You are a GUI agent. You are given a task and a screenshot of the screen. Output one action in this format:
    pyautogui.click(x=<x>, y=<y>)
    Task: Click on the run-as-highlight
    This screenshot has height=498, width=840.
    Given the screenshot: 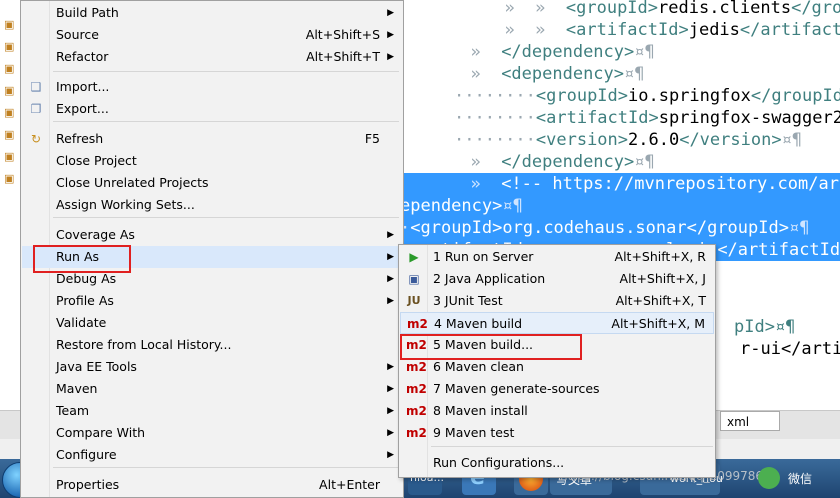 What is the action you would take?
    pyautogui.click(x=82, y=259)
    